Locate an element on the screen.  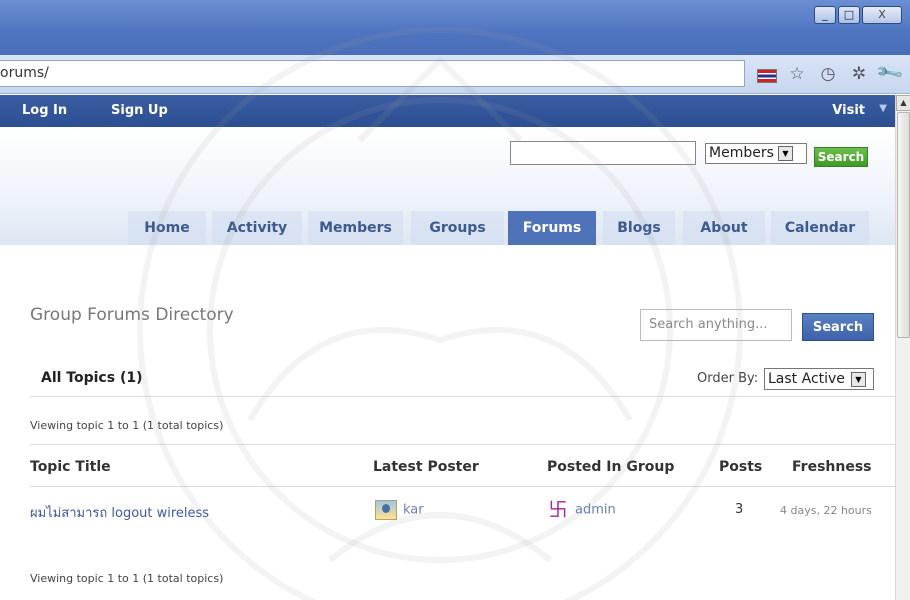
browser-titlebar: _ □ X is located at coordinates (455, 27).